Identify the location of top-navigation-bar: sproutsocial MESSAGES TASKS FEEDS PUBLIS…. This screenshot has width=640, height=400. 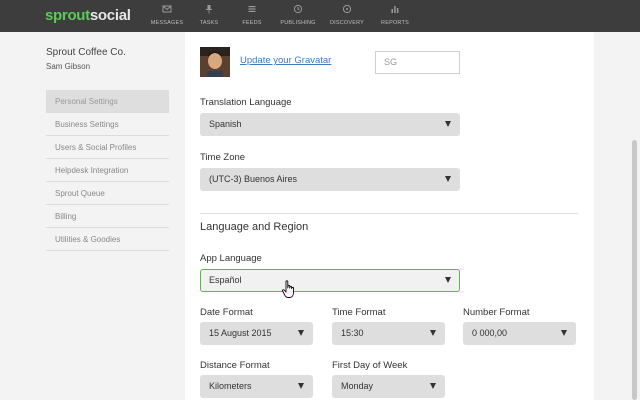
(320, 16).